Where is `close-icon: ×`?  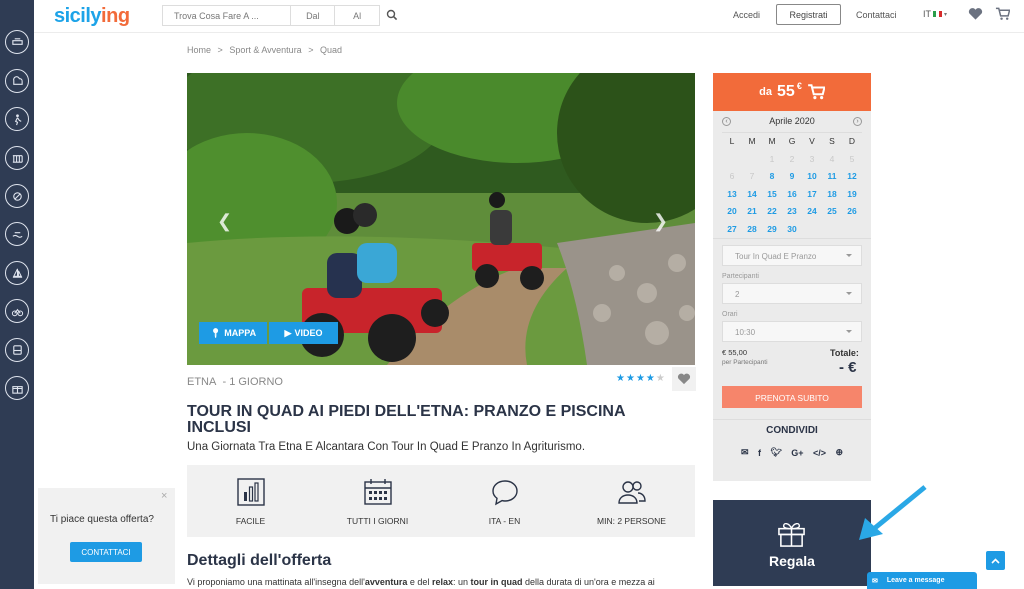
close-icon: × is located at coordinates (164, 496).